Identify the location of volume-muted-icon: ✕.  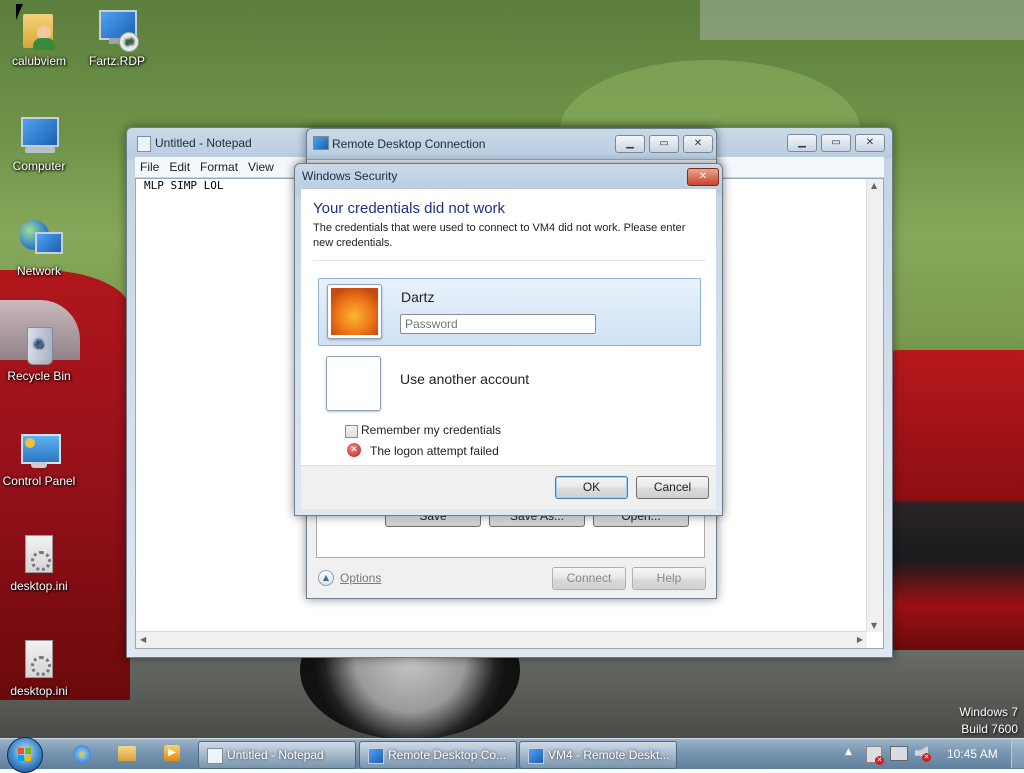
(926, 757).